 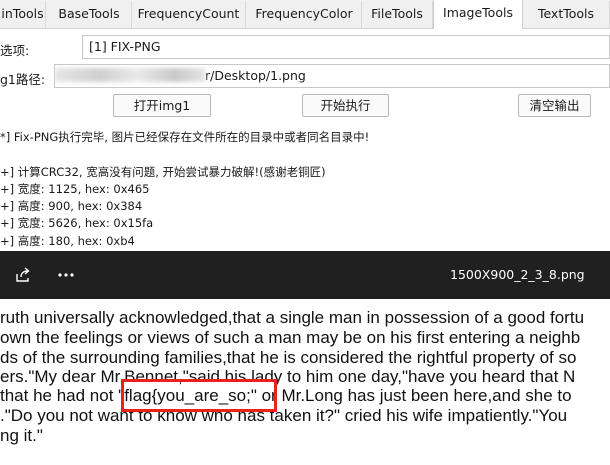 What do you see at coordinates (23, 275) in the screenshot?
I see `share-icon` at bounding box center [23, 275].